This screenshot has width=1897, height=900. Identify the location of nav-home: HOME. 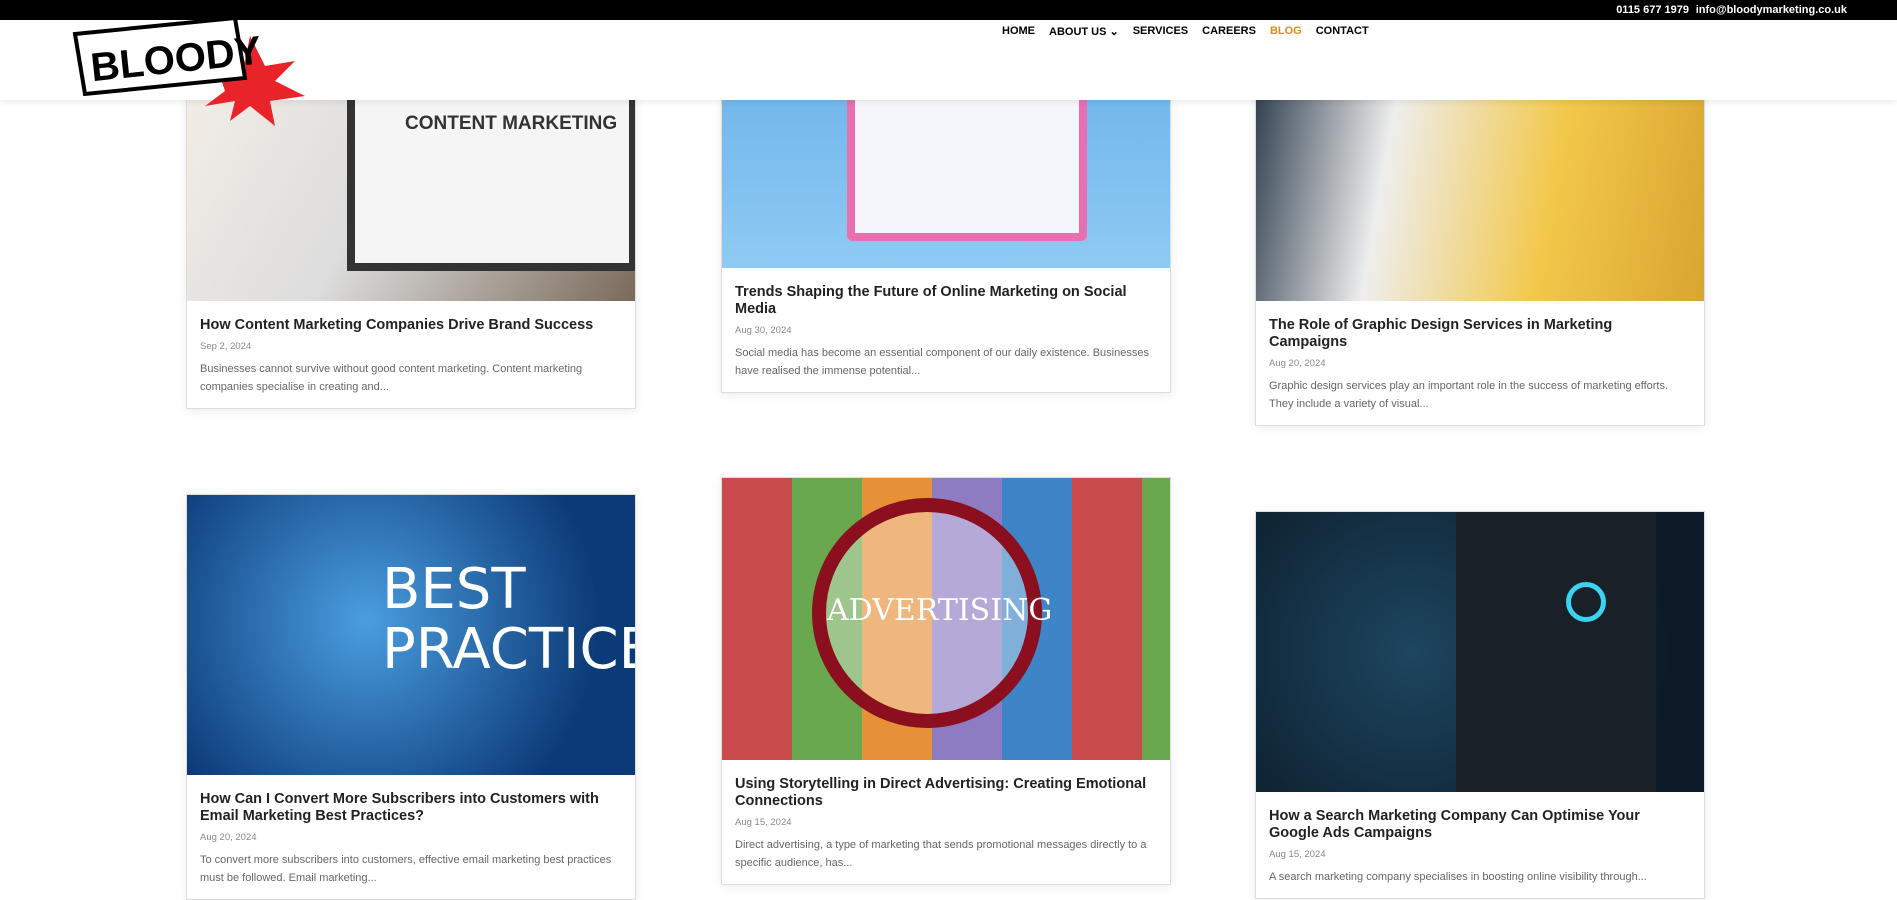
(1018, 31).